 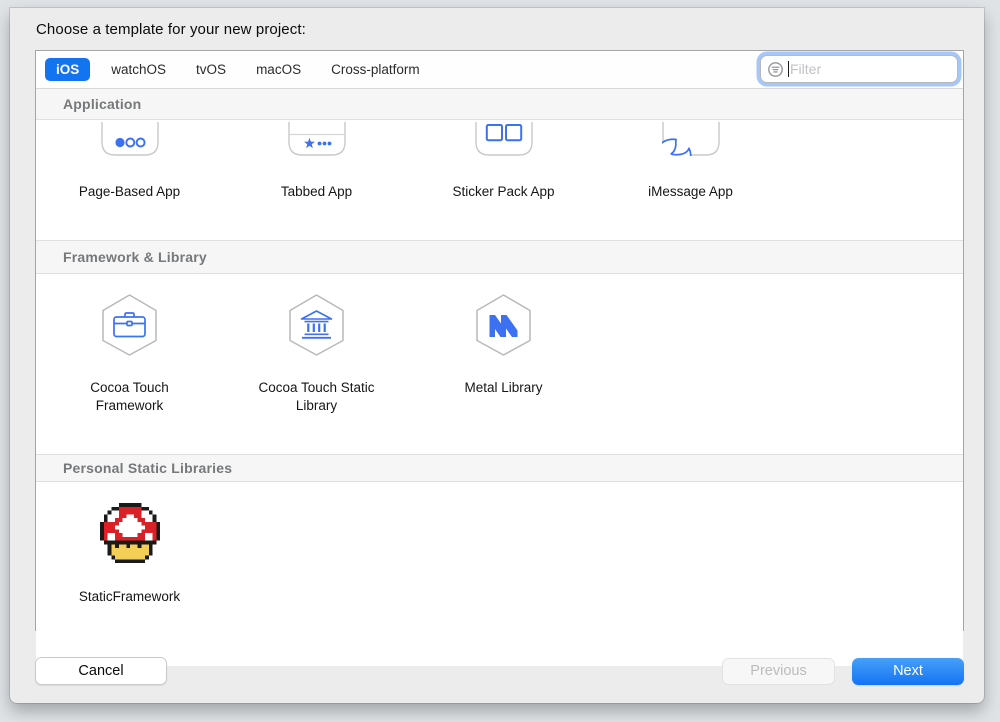 What do you see at coordinates (211, 69) in the screenshot?
I see `tab-tvos: tvOS` at bounding box center [211, 69].